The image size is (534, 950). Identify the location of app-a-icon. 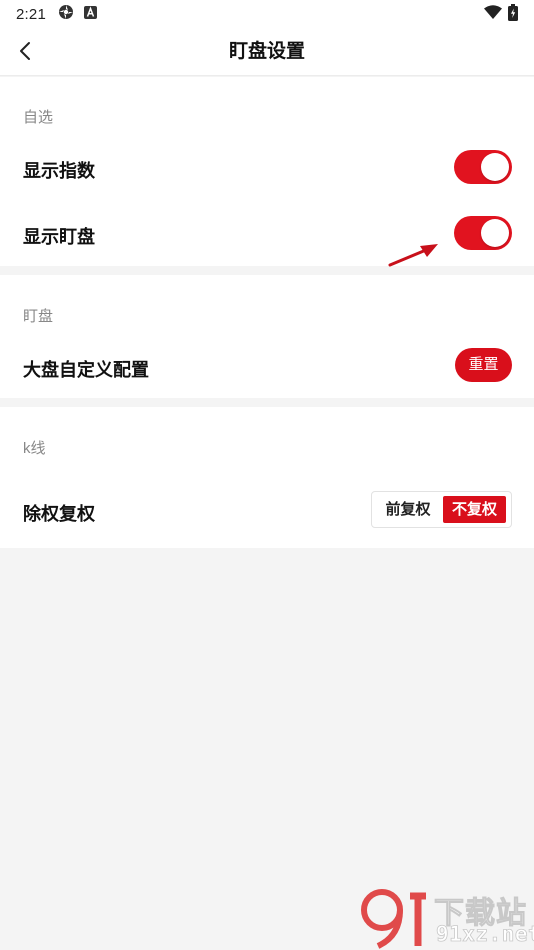
(90, 14).